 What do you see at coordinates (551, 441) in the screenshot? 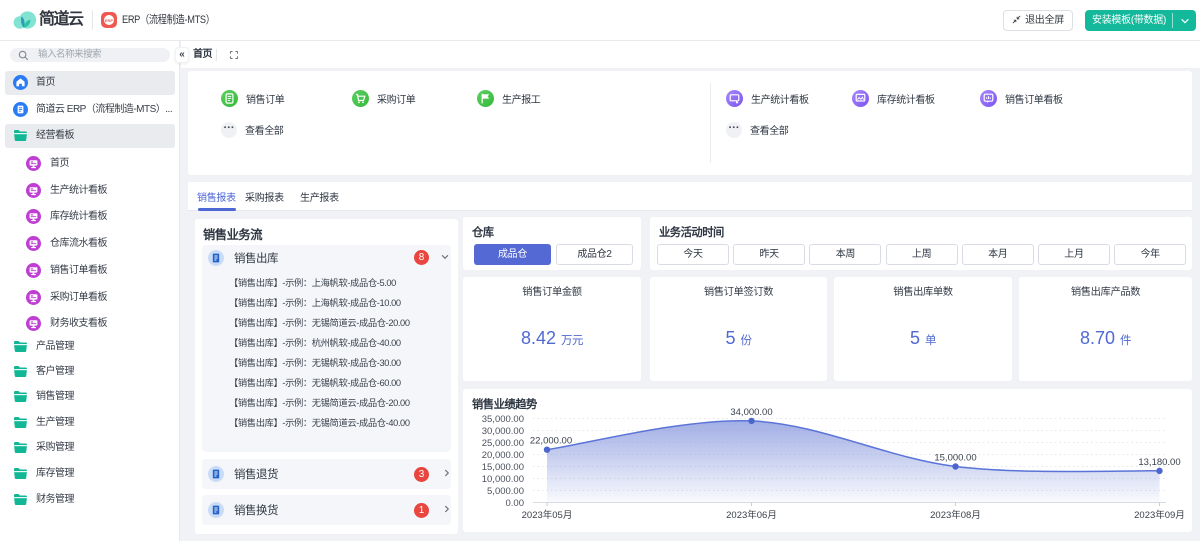
I see `svg-text: 22,000.00` at bounding box center [551, 441].